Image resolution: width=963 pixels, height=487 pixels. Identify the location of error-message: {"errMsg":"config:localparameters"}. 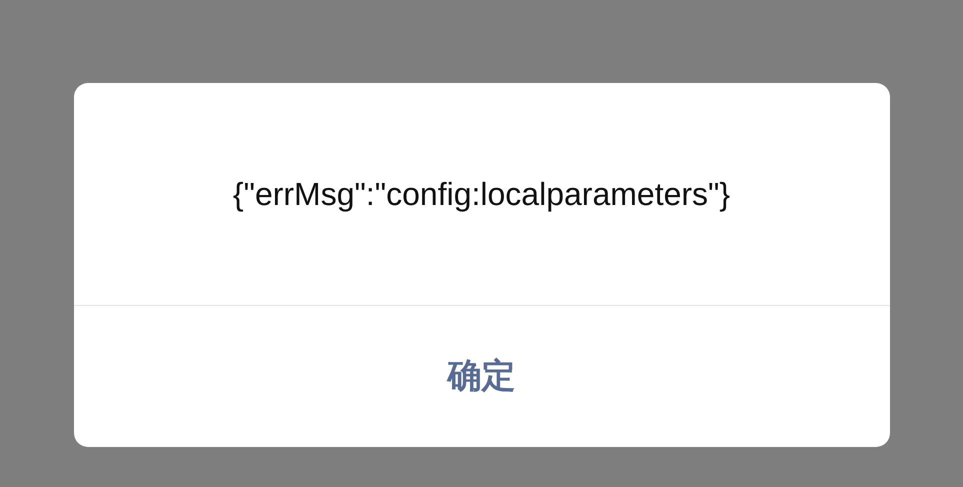
(481, 194).